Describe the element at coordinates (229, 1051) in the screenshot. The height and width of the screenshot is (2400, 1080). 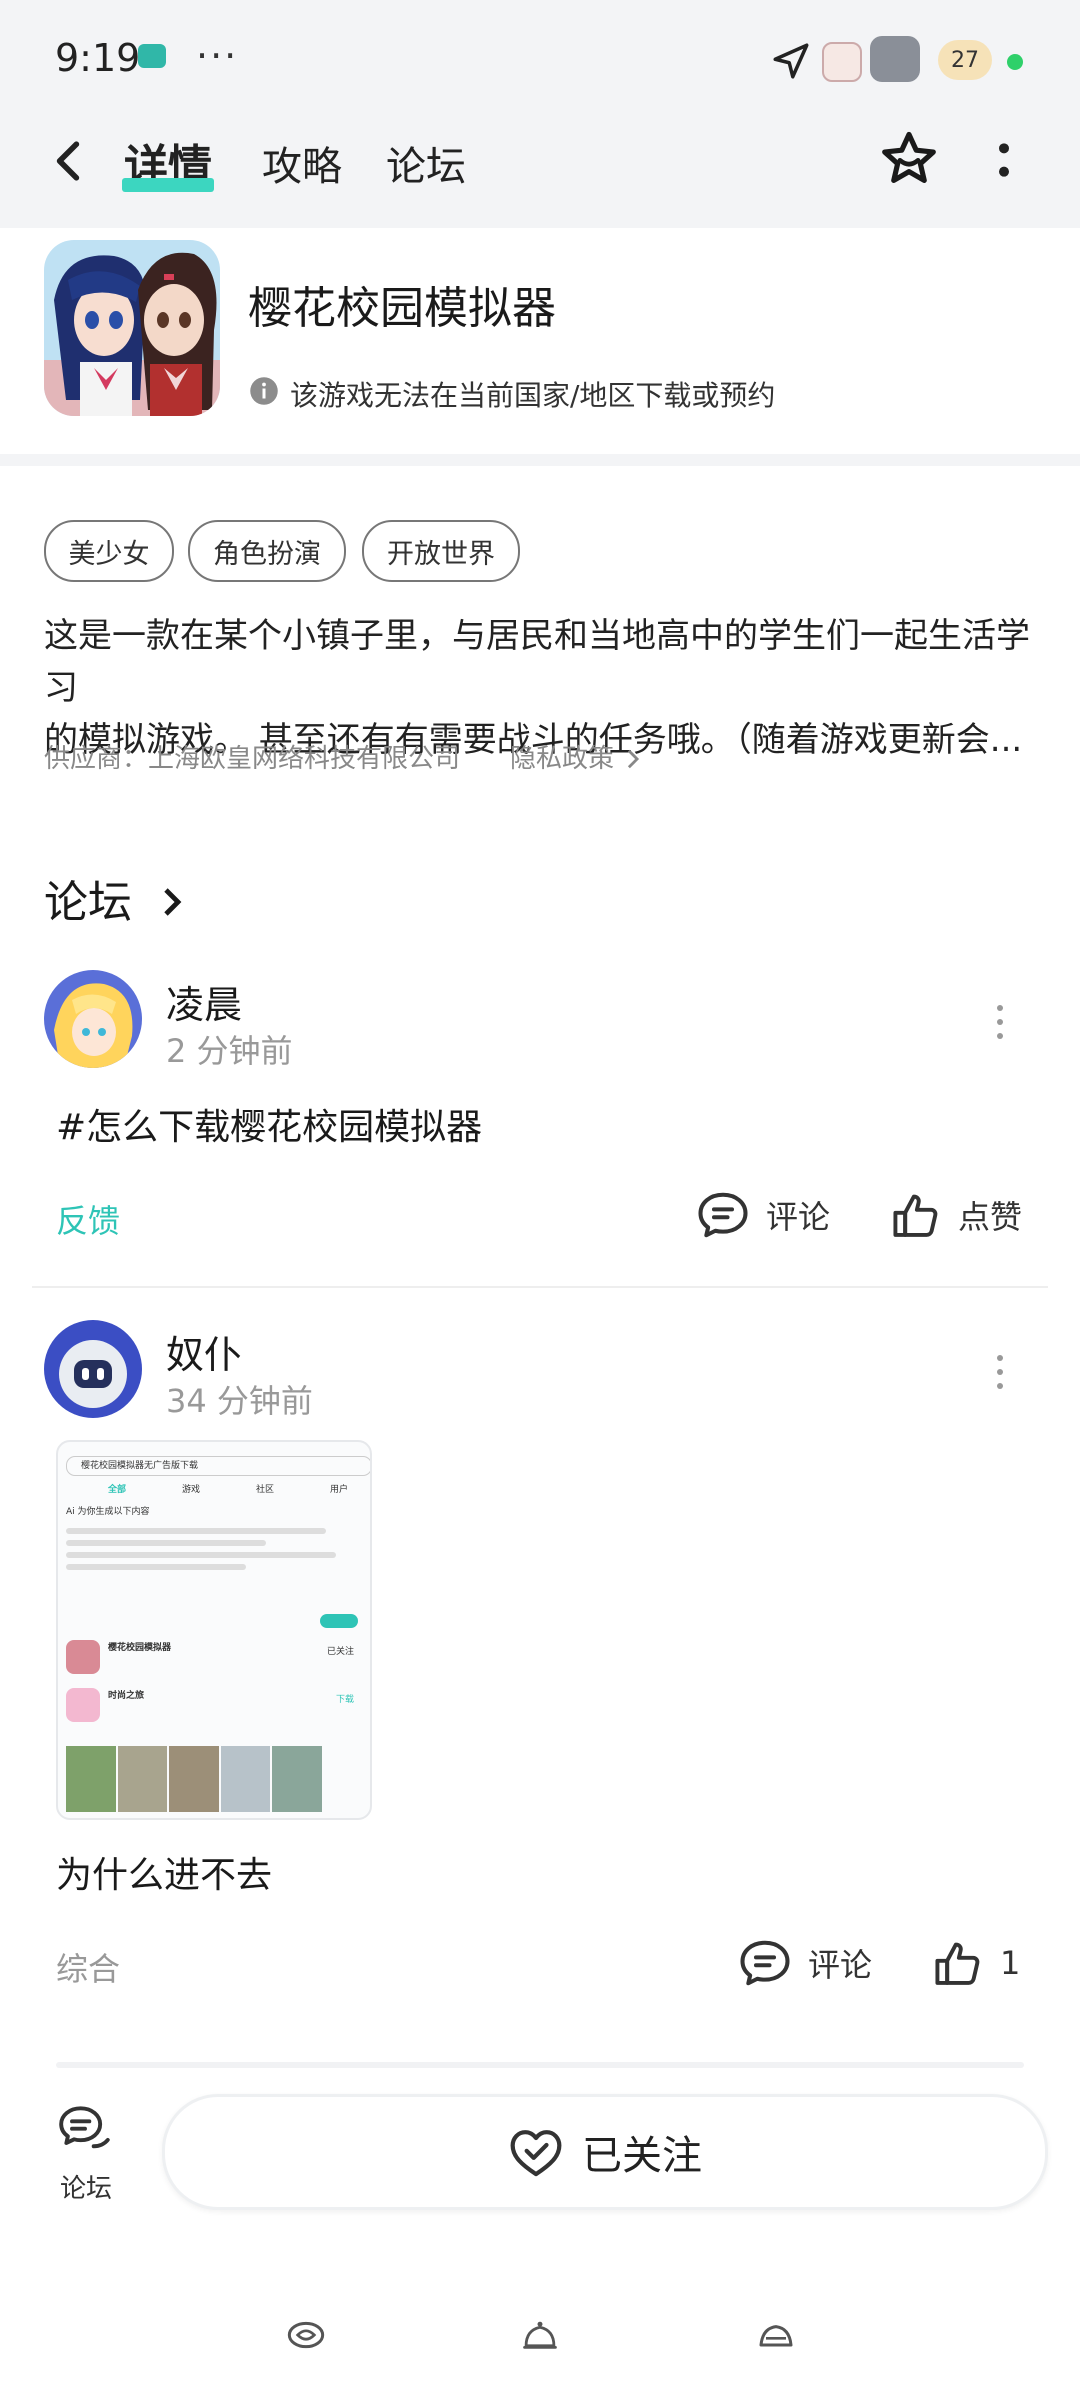
I see `post-time: 2 分钟前` at that location.